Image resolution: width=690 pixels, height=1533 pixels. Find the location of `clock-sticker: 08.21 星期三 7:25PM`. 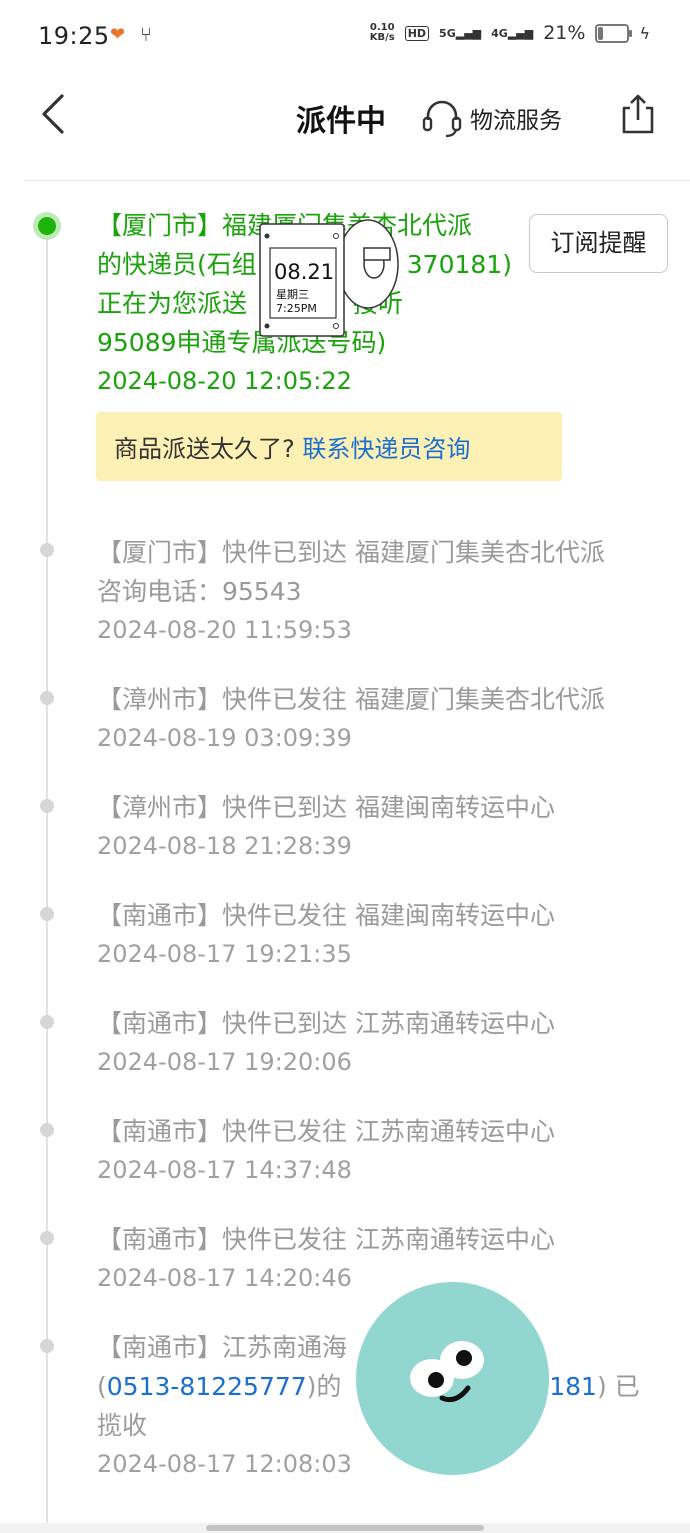

clock-sticker: 08.21 星期三 7:25PM is located at coordinates (333, 279).